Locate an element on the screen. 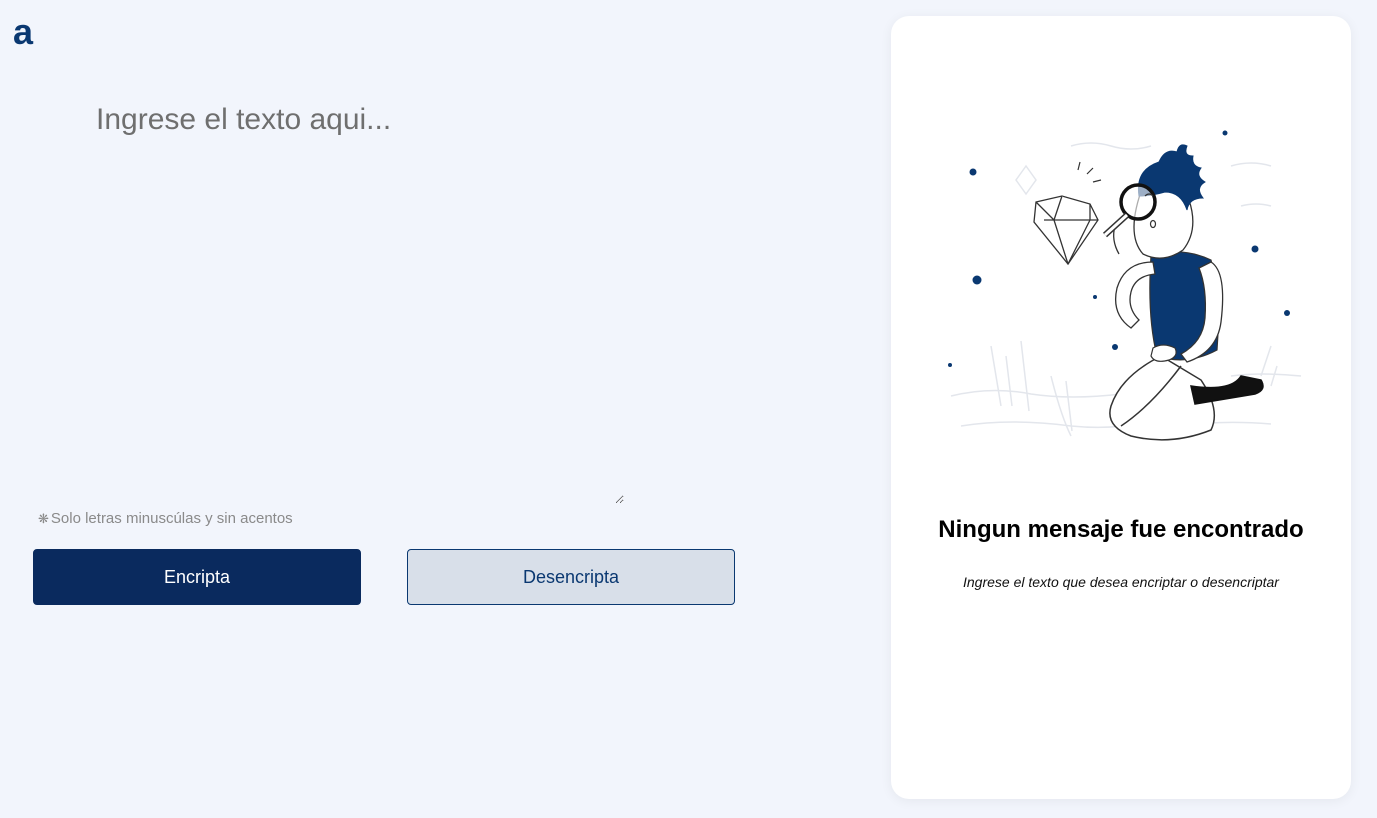 This screenshot has height=818, width=1377. logo-icon: a is located at coordinates (25, 31).